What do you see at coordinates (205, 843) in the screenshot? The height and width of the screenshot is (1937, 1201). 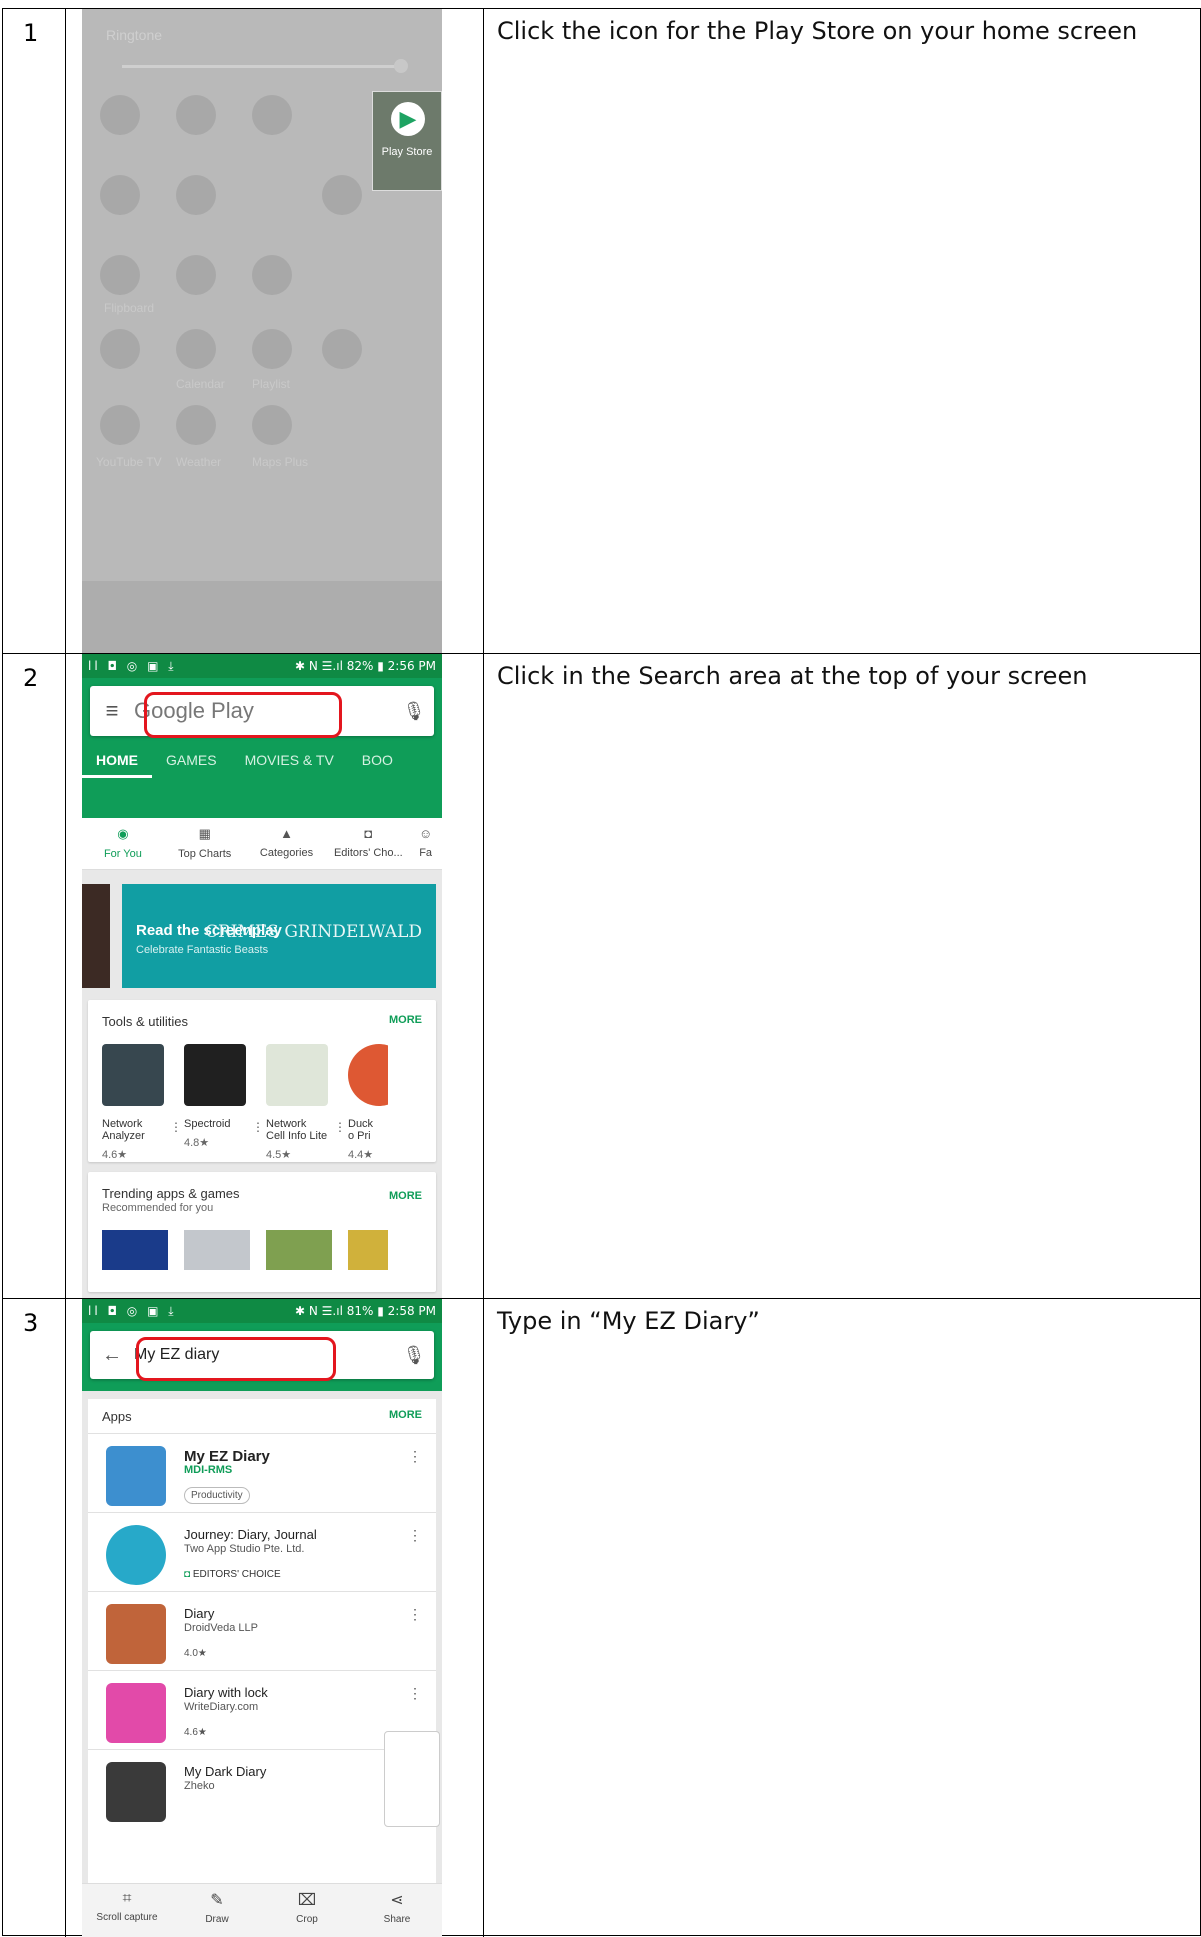 I see `subnav-top-charts: ▦ Top Charts` at bounding box center [205, 843].